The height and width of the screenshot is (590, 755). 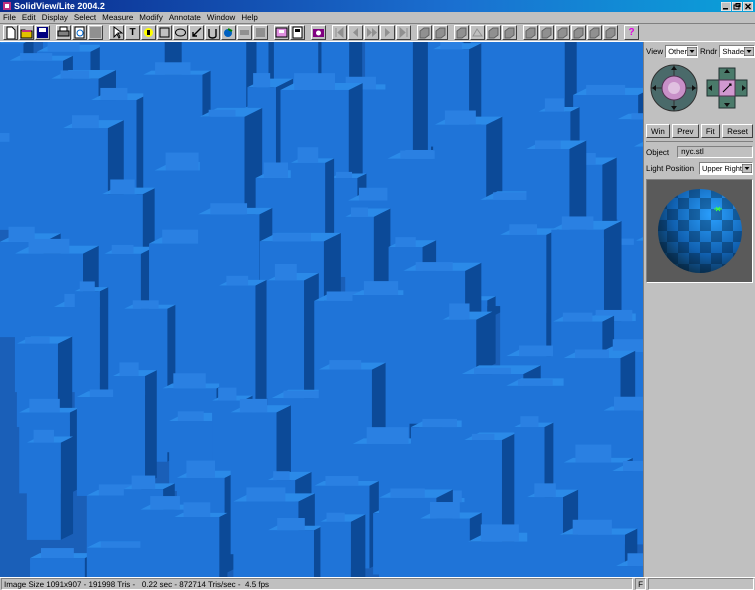 What do you see at coordinates (726, 6) in the screenshot?
I see `minimize-icon` at bounding box center [726, 6].